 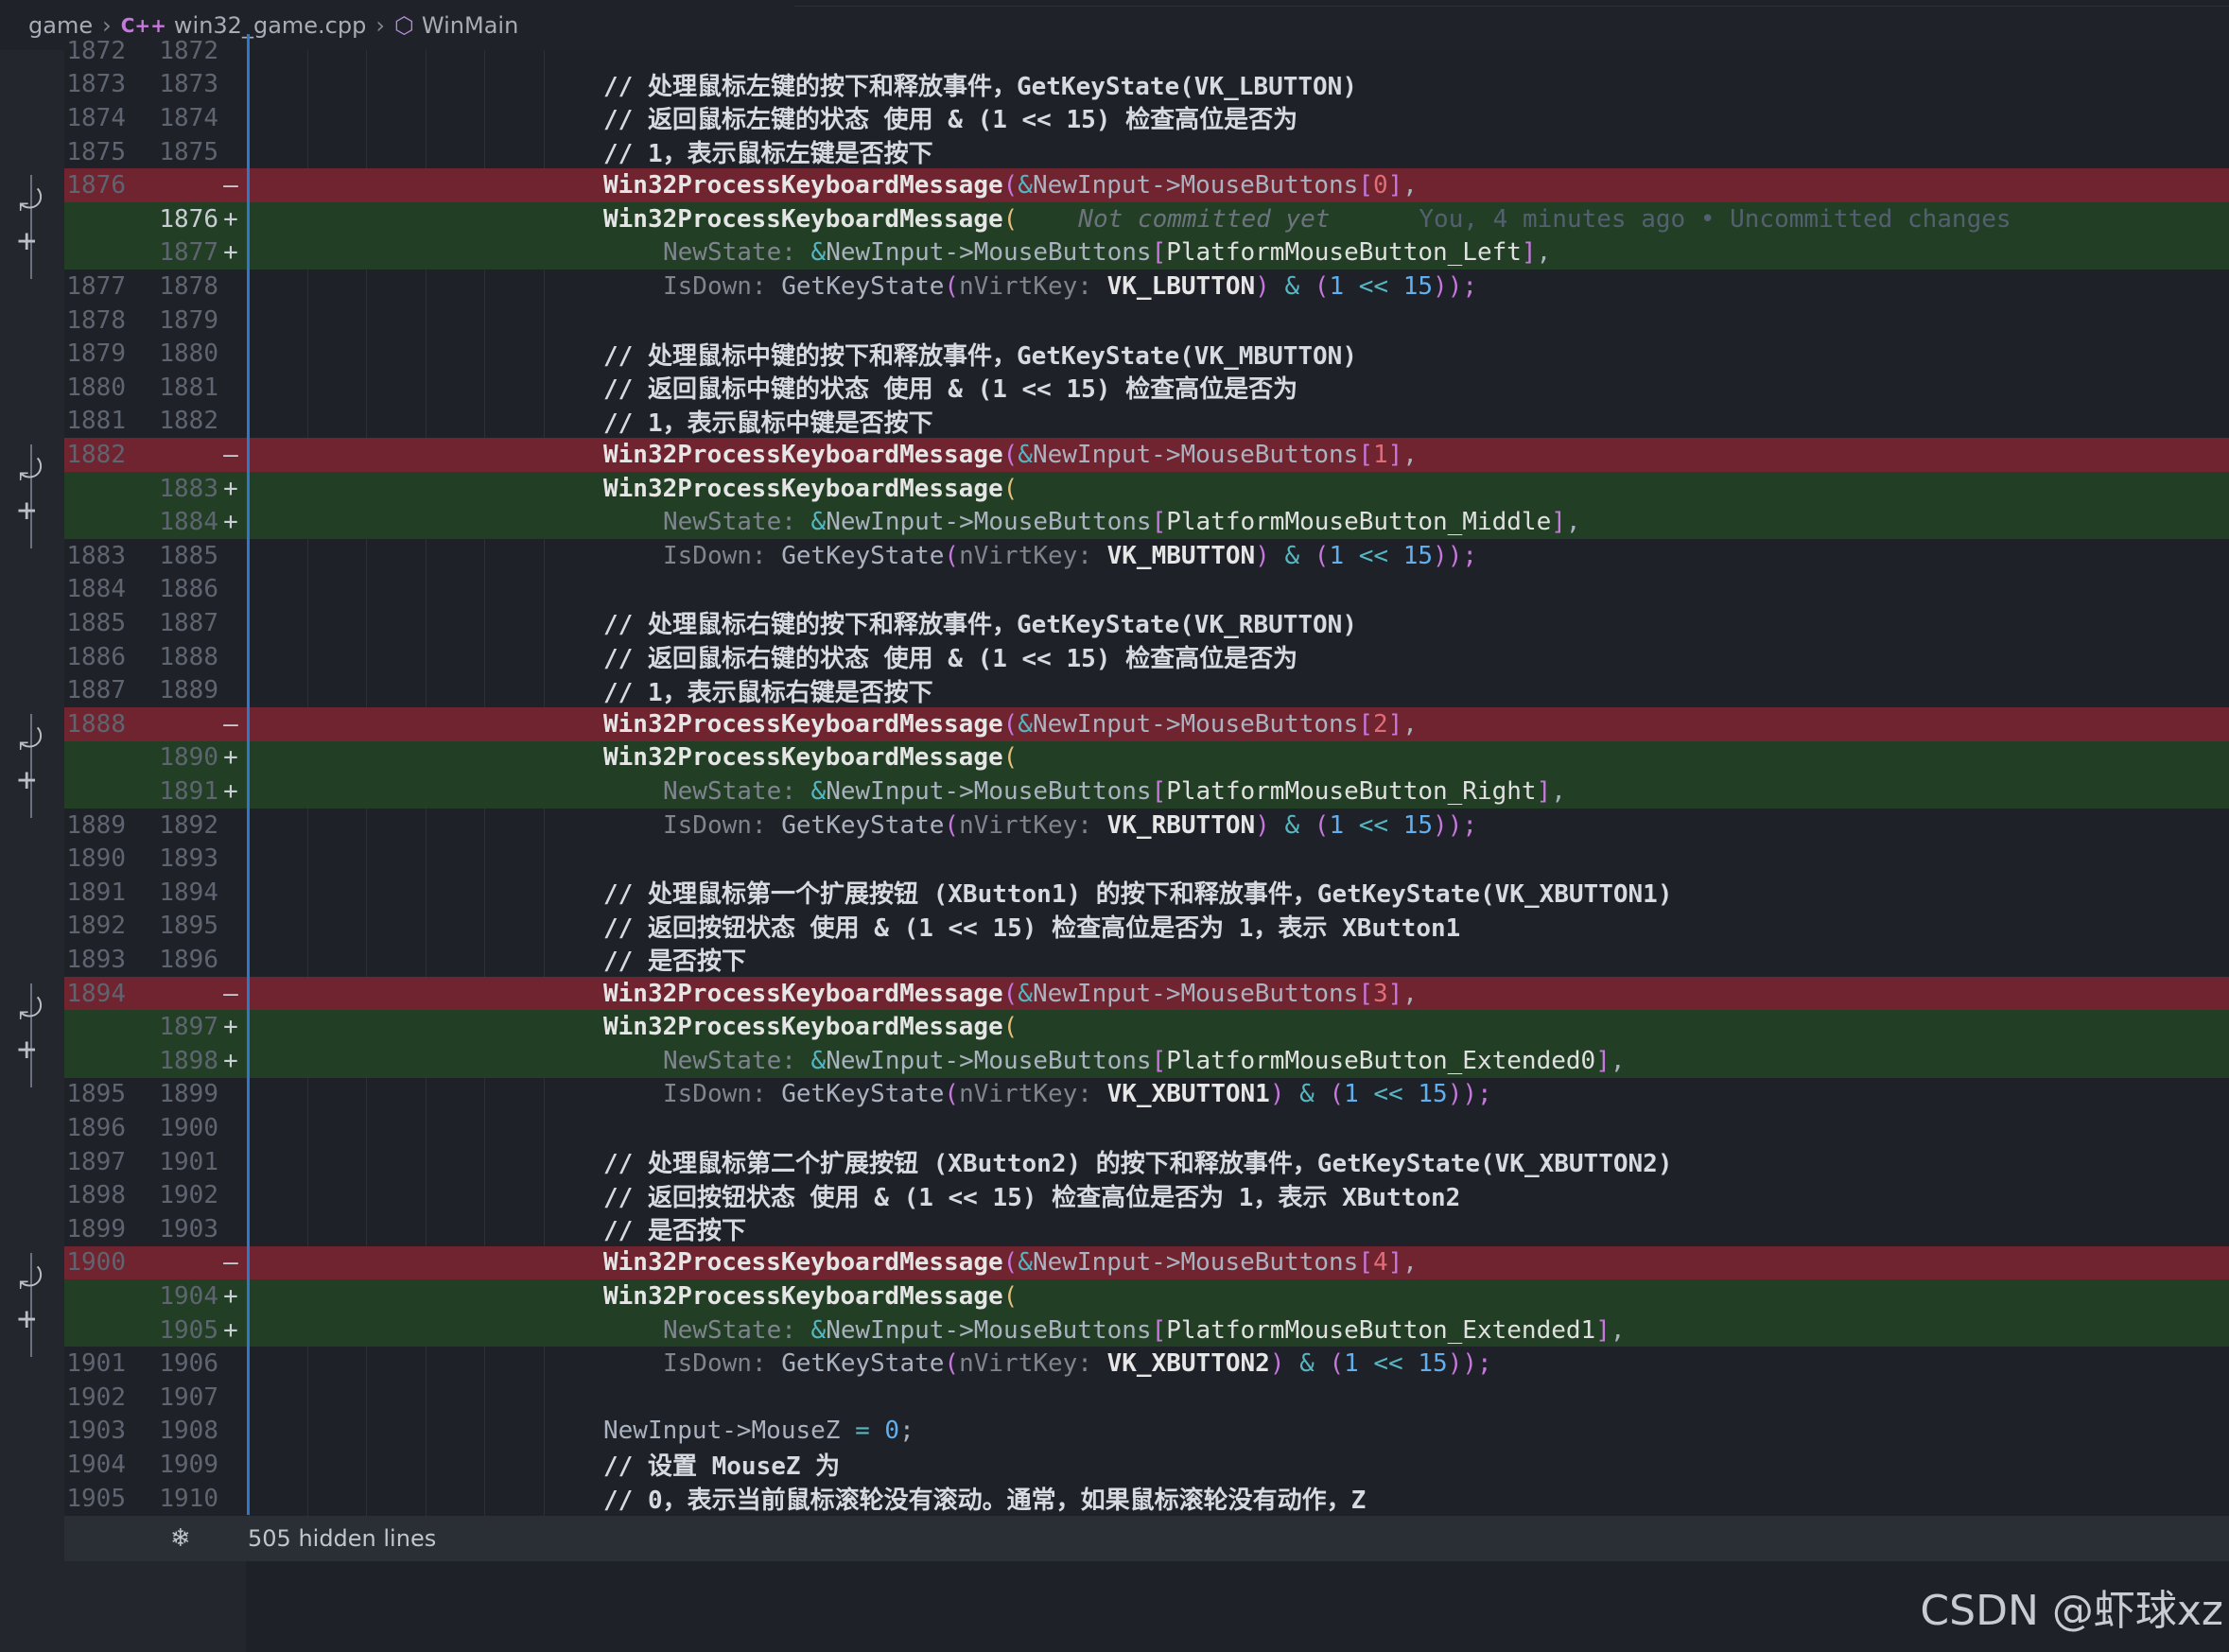 I want to click on code-line: 1903 1908 NewInput->MouseZ = 0;, so click(x=1146, y=1432).